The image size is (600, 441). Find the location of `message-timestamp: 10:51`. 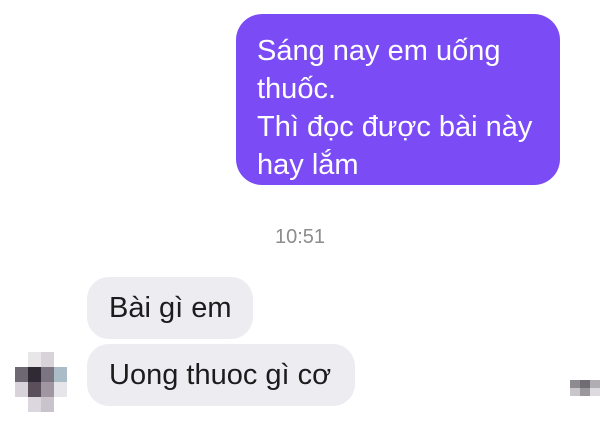

message-timestamp: 10:51 is located at coordinates (300, 237).